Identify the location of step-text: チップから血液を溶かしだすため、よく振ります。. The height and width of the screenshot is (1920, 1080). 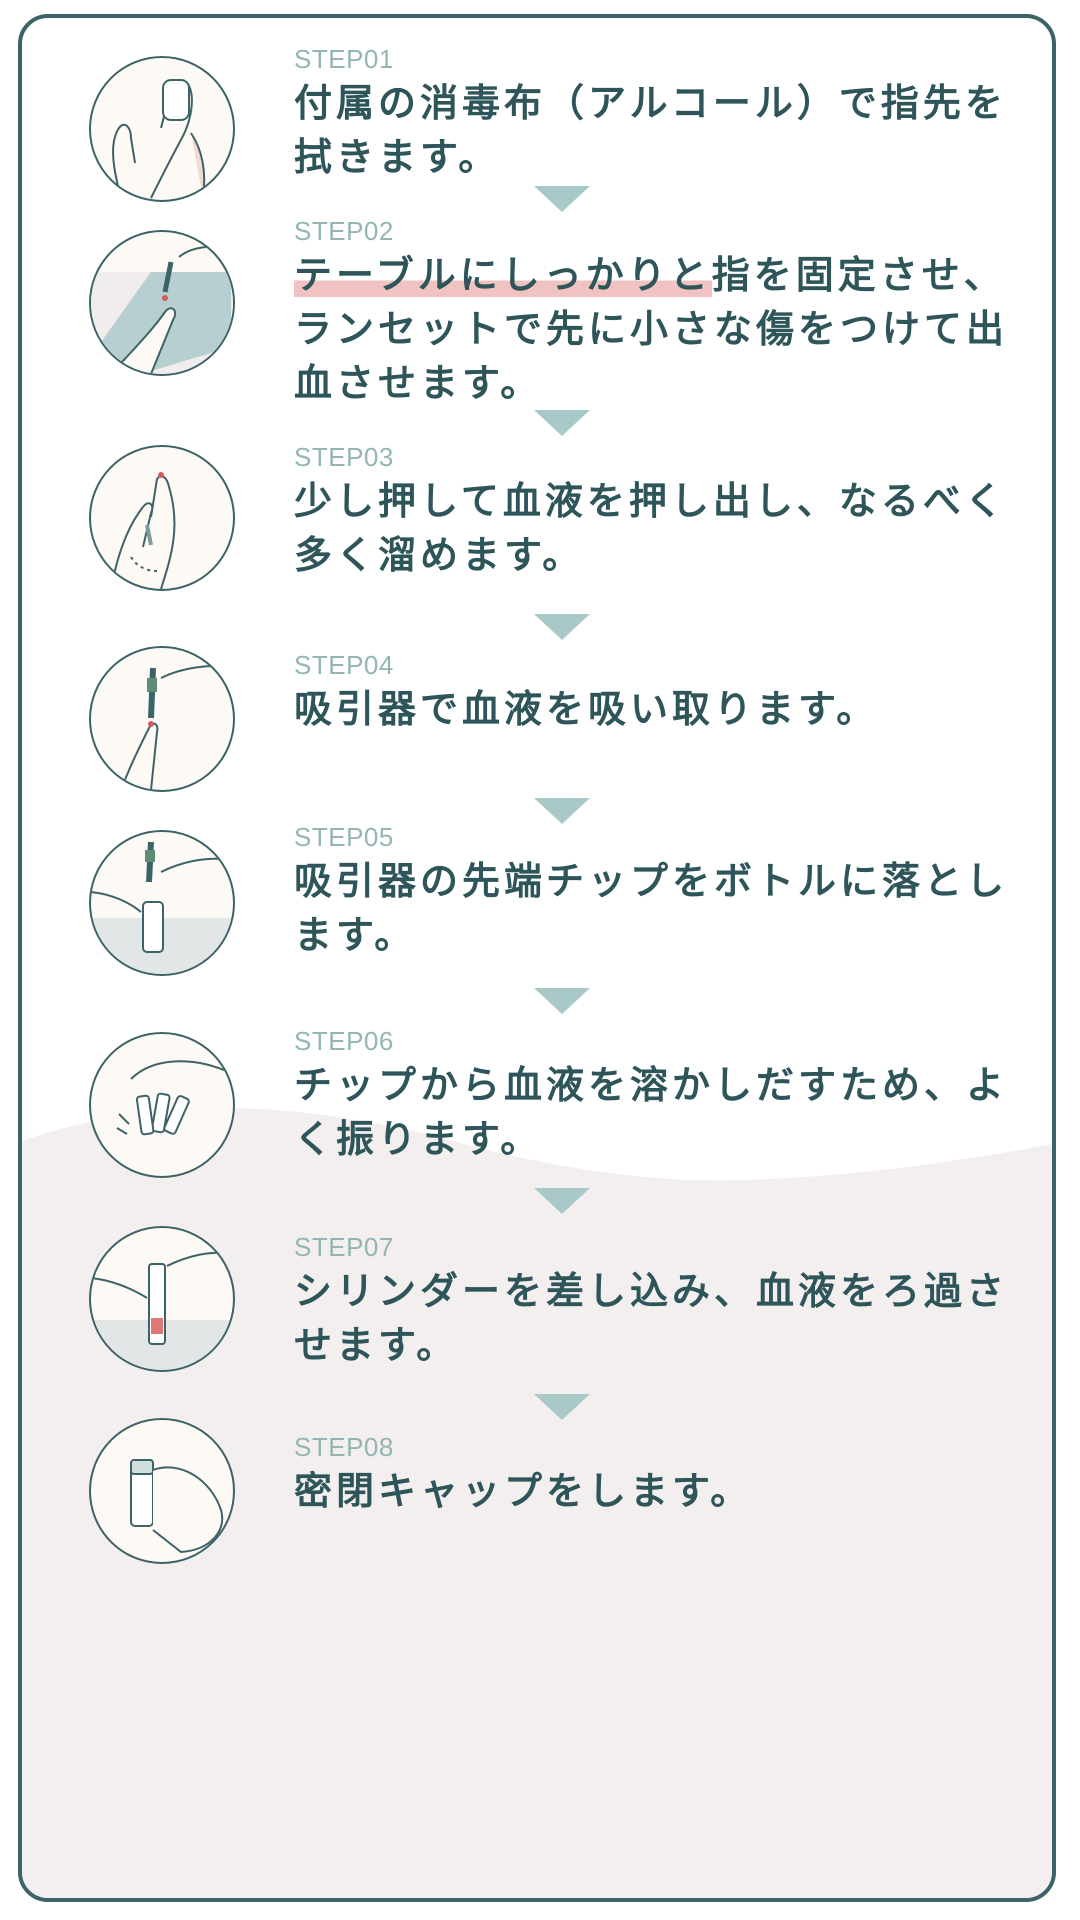
(651, 1112).